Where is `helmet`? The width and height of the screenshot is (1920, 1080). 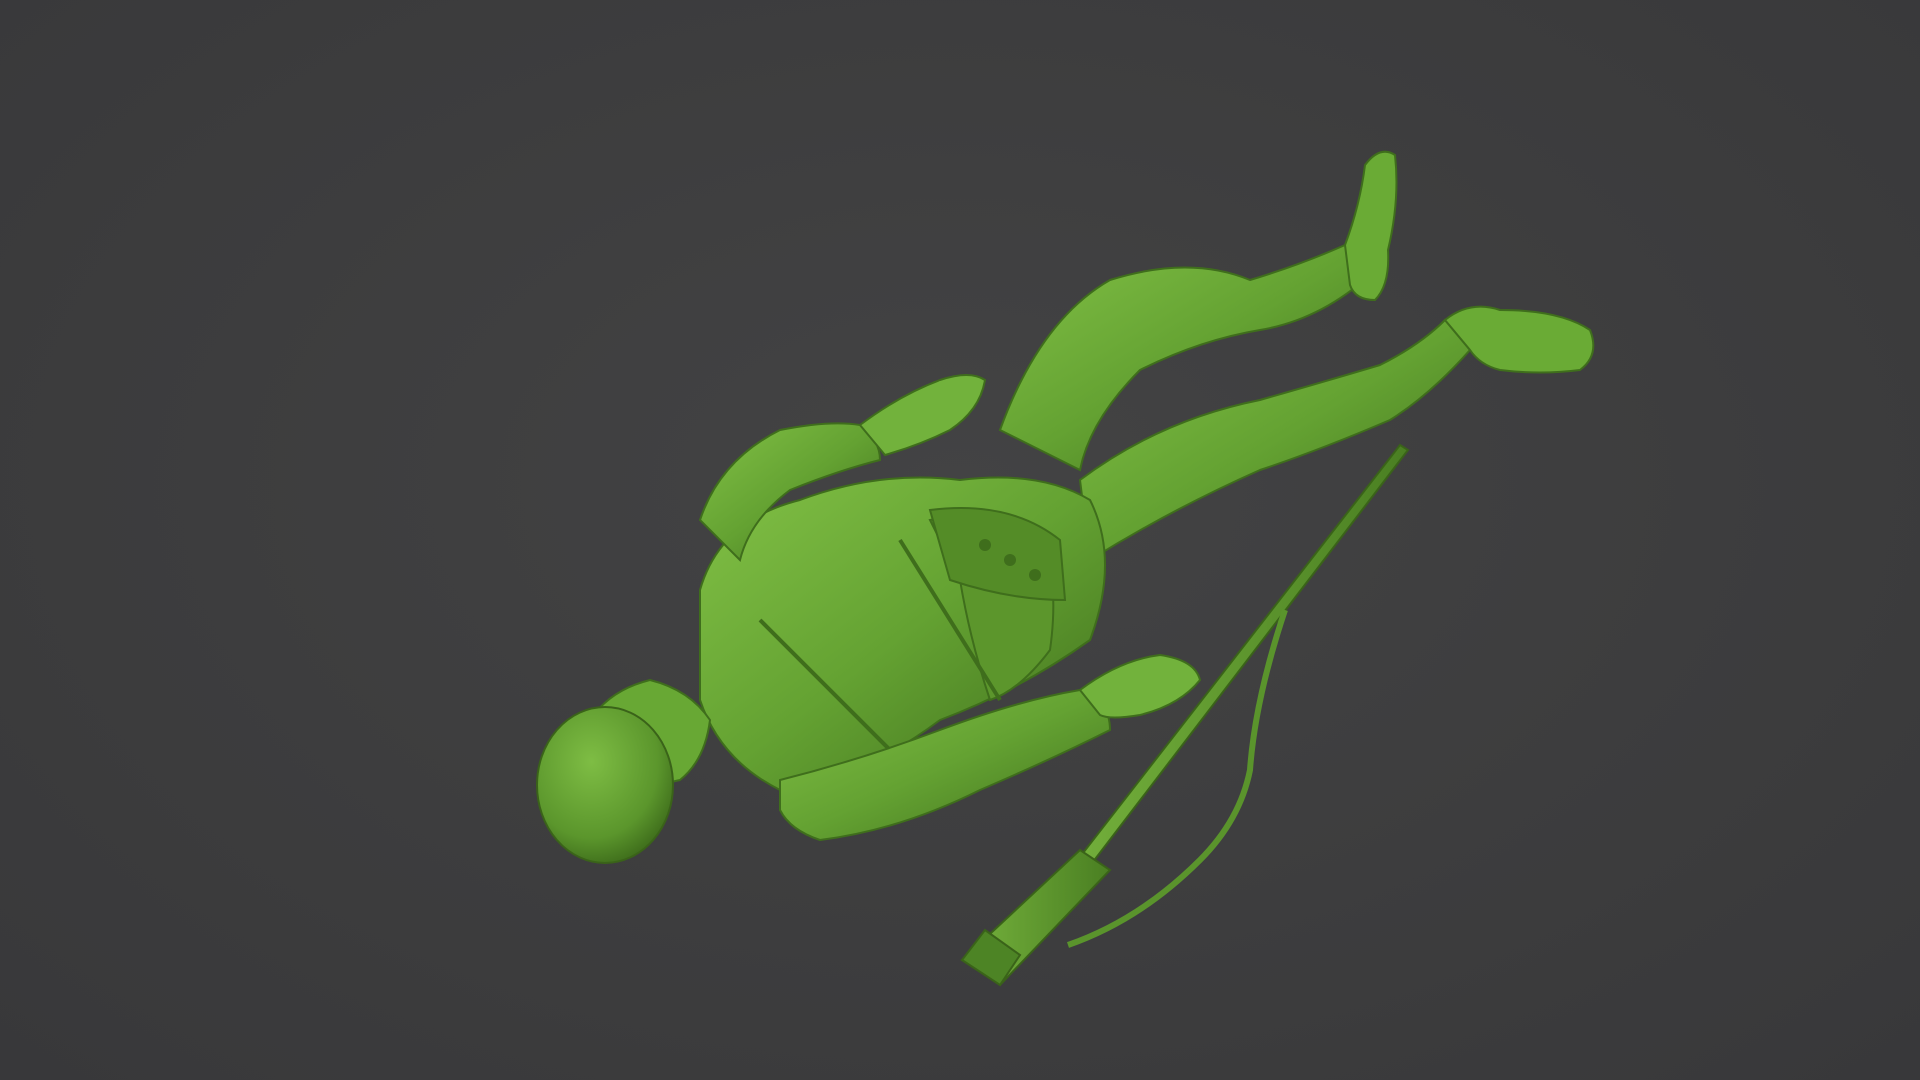 helmet is located at coordinates (605, 785).